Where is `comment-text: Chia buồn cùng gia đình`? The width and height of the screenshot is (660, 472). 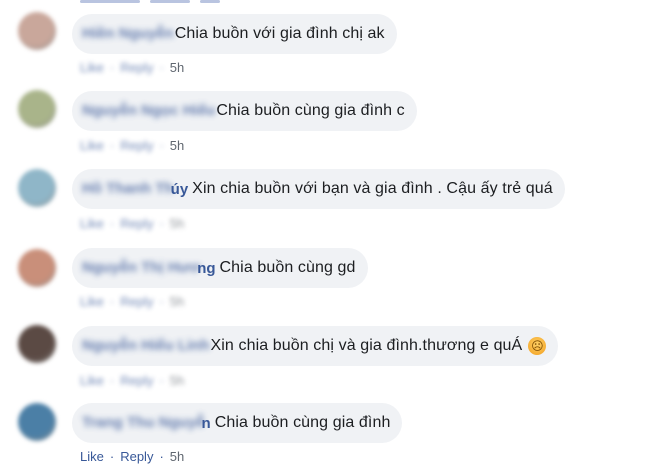 comment-text: Chia buồn cùng gia đình is located at coordinates (302, 422).